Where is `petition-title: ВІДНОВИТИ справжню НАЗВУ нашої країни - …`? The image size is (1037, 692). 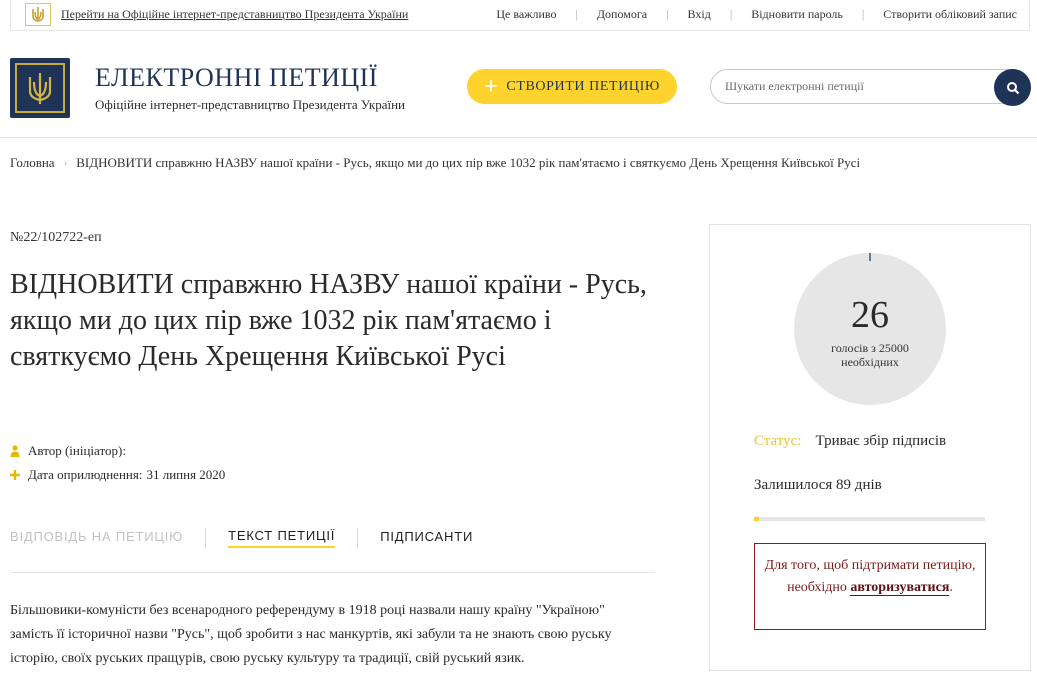
petition-title: ВІДНОВИТИ справжню НАЗВУ нашої країни - … is located at coordinates (328, 320).